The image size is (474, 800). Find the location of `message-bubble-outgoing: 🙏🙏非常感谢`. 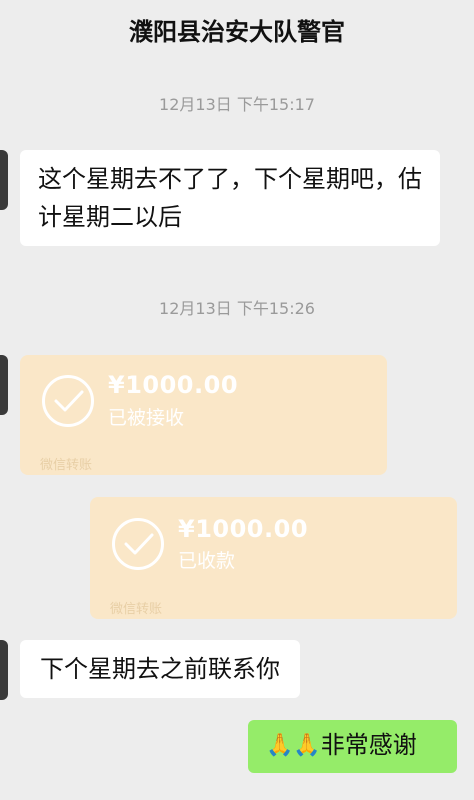

message-bubble-outgoing: 🙏🙏非常感谢 is located at coordinates (352, 746).